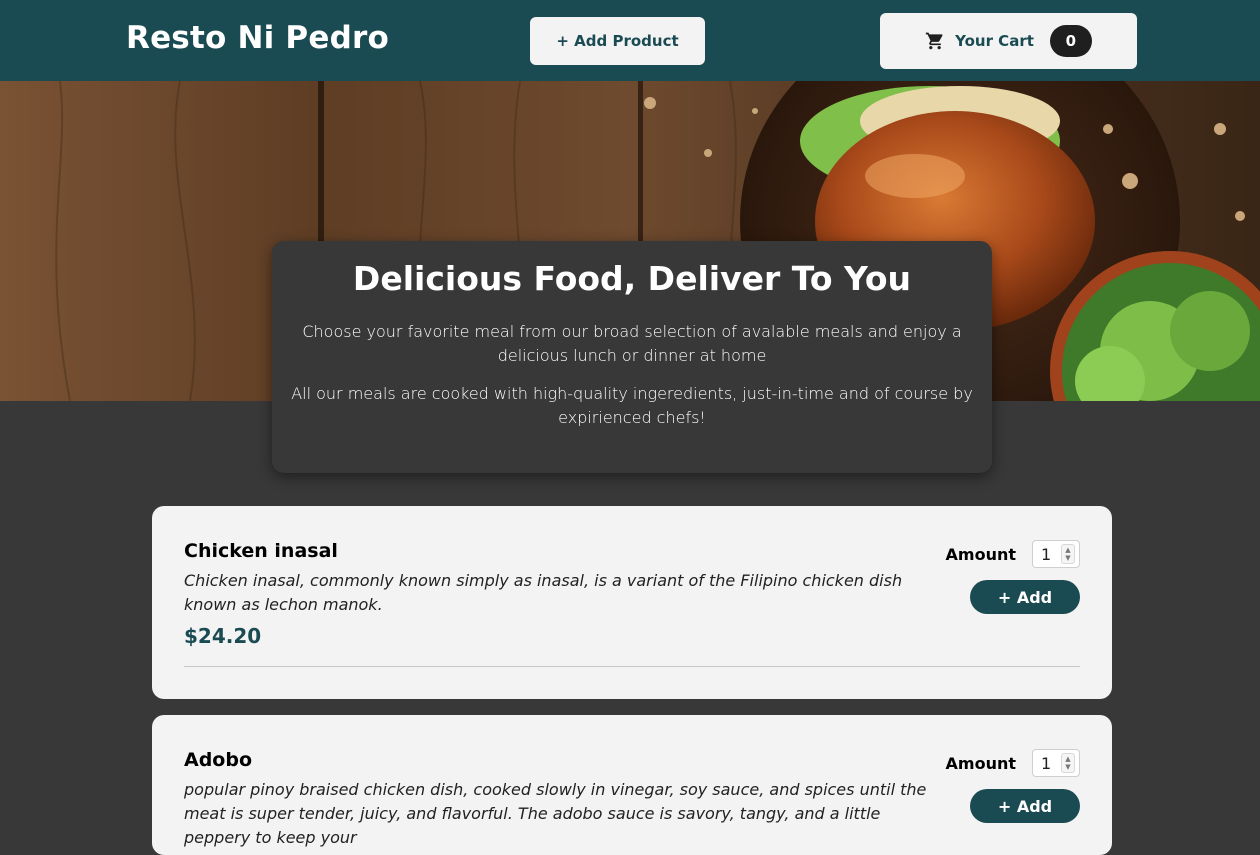 Image resolution: width=1260 pixels, height=855 pixels. I want to click on site-header: Resto Ni Pedro + Add Product Your Cart 0, so click(630, 40).